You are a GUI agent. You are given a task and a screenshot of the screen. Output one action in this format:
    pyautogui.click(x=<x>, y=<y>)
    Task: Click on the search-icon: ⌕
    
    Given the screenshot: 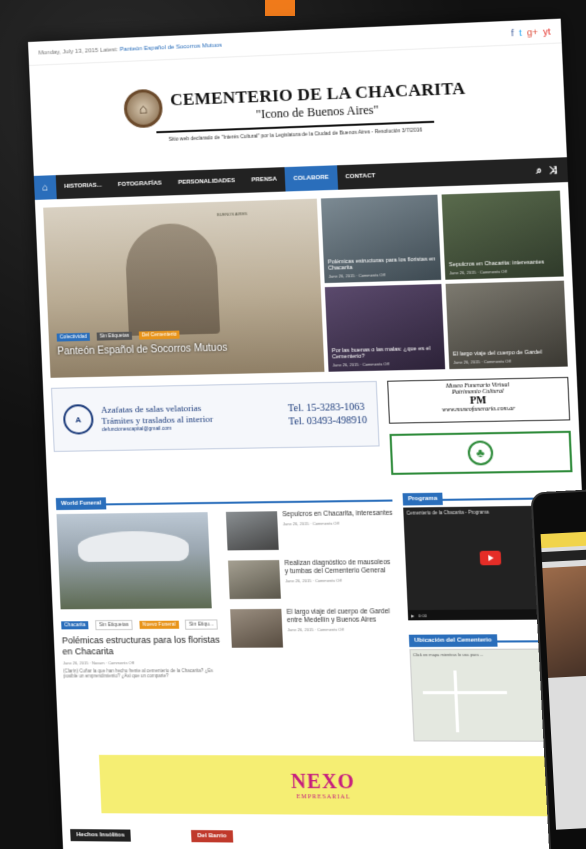 What is the action you would take?
    pyautogui.click(x=539, y=171)
    